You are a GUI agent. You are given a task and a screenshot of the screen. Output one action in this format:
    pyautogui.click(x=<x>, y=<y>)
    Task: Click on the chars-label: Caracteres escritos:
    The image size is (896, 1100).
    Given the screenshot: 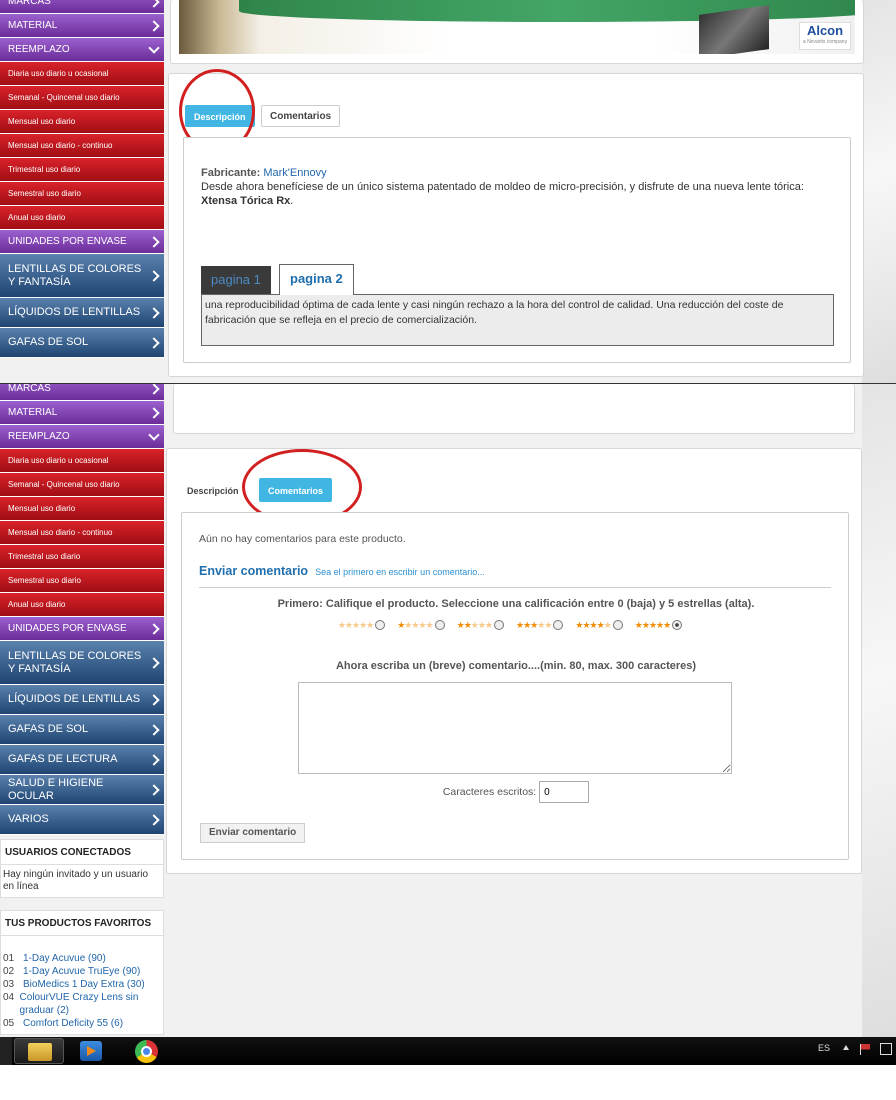 What is the action you would take?
    pyautogui.click(x=489, y=791)
    